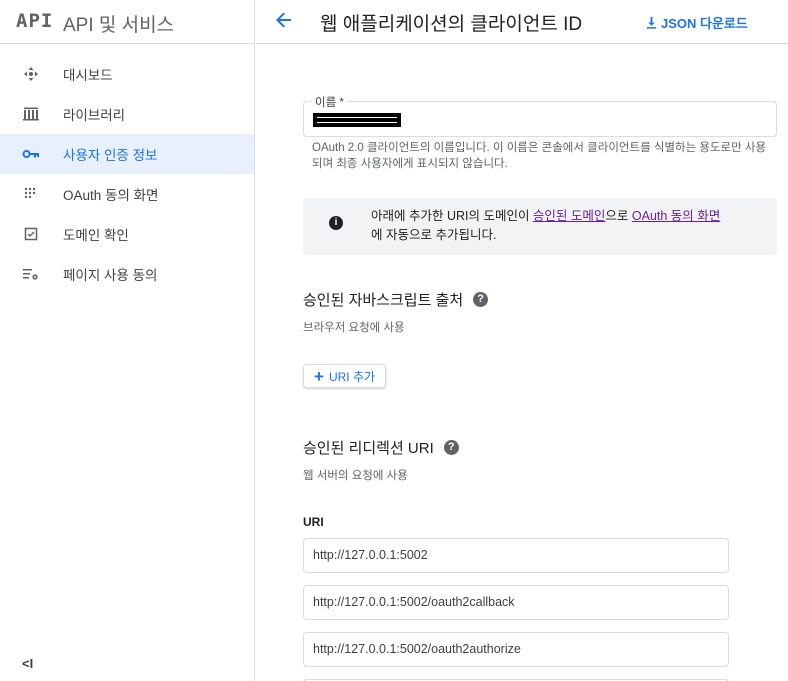 The image size is (788, 681). I want to click on settings-list-icon, so click(31, 274).